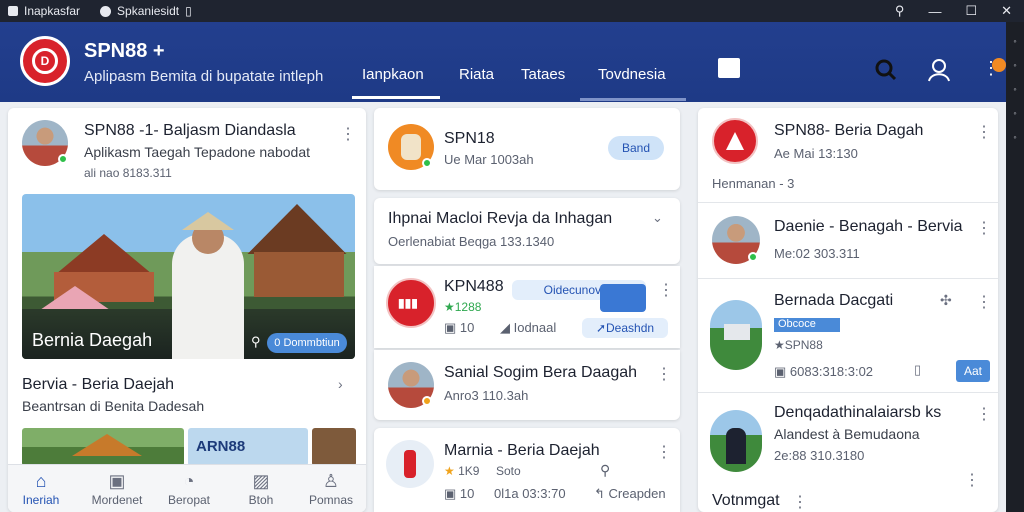 This screenshot has width=1024, height=512. Describe the element at coordinates (128, 173) in the screenshot. I see `post-meta: ali nao 8183.311` at that location.